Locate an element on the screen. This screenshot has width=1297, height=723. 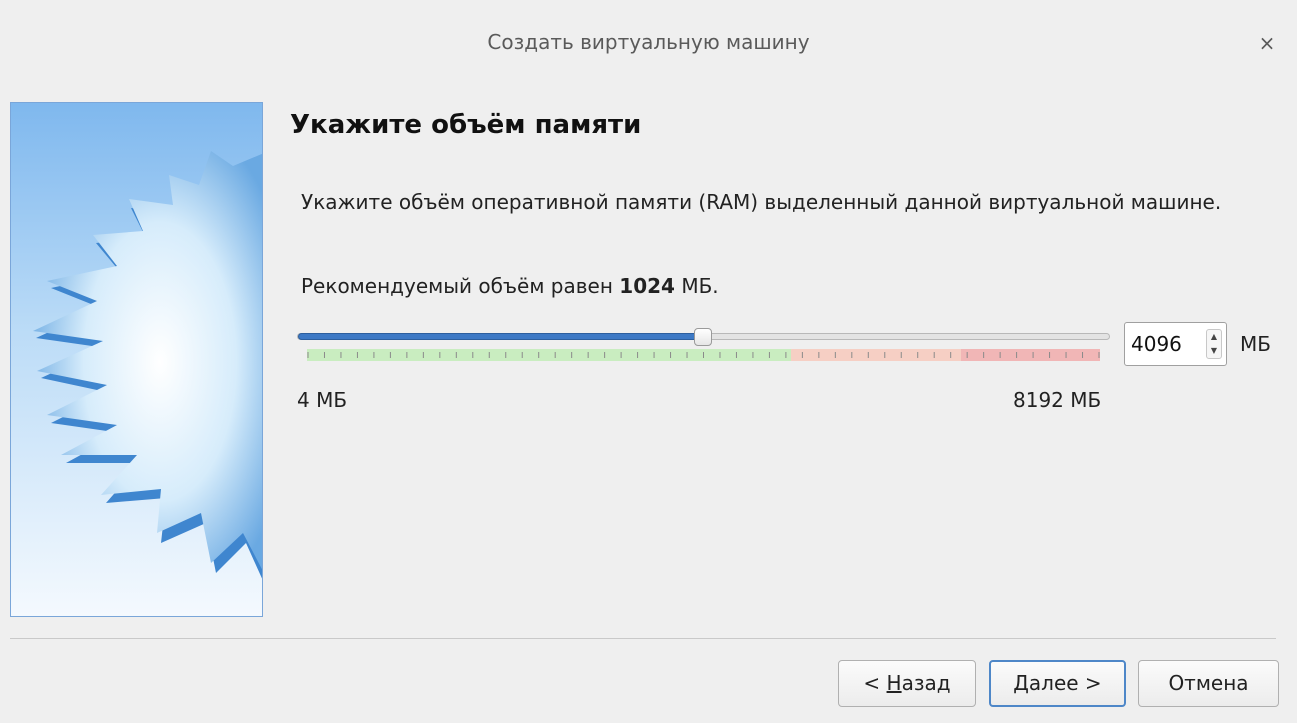
back-label: азад is located at coordinates (926, 683).